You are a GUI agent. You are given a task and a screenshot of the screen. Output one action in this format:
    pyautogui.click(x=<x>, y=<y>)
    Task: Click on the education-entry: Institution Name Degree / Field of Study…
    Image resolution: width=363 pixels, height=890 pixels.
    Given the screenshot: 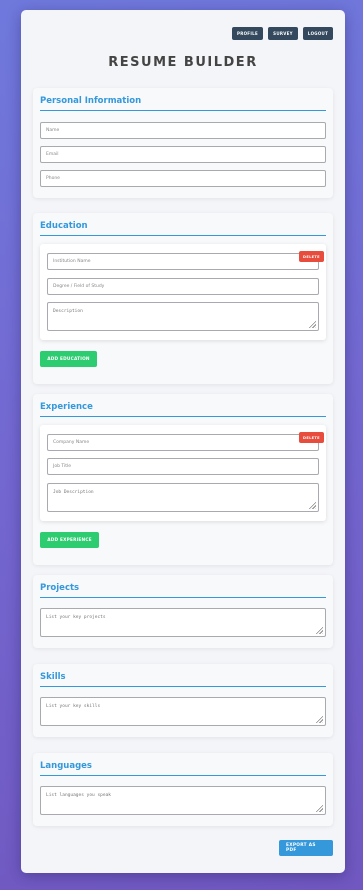 What is the action you would take?
    pyautogui.click(x=183, y=292)
    